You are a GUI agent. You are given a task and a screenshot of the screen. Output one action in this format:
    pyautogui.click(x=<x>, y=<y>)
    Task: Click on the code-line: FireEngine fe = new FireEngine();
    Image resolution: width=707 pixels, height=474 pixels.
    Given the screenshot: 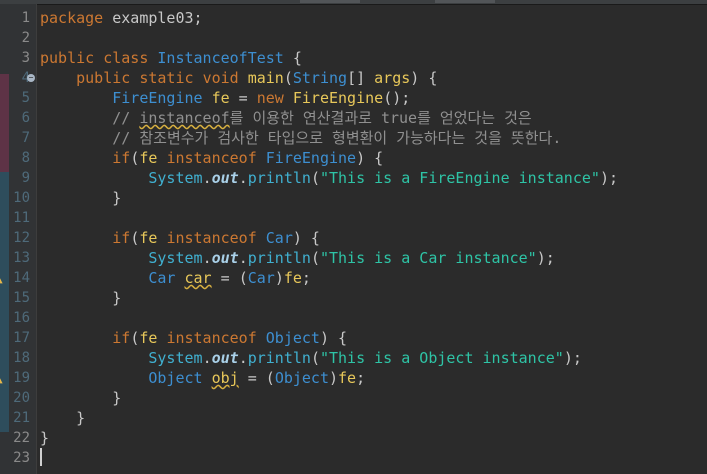 What is the action you would take?
    pyautogui.click(x=225, y=98)
    